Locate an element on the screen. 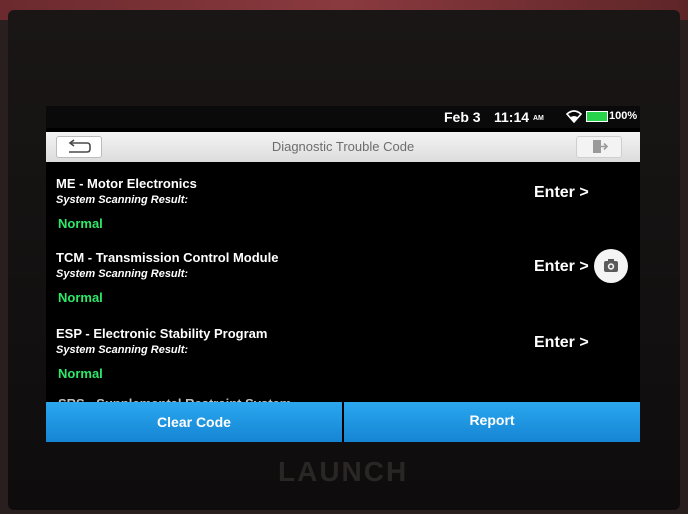 The height and width of the screenshot is (514, 688). status-clock: 11:14 is located at coordinates (512, 117).